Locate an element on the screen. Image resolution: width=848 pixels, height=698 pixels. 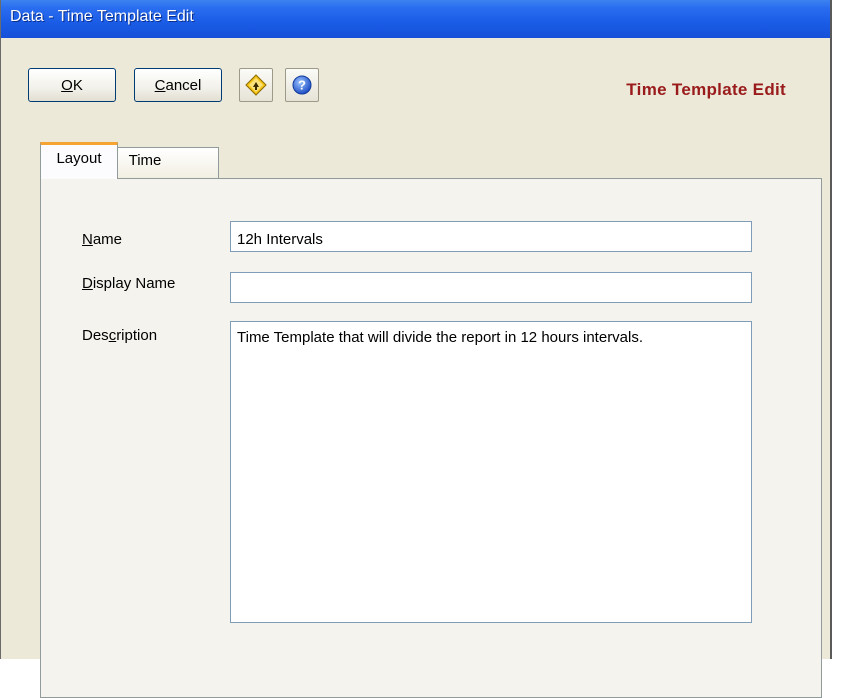
cancel-button-label: Cancel is located at coordinates (178, 85).